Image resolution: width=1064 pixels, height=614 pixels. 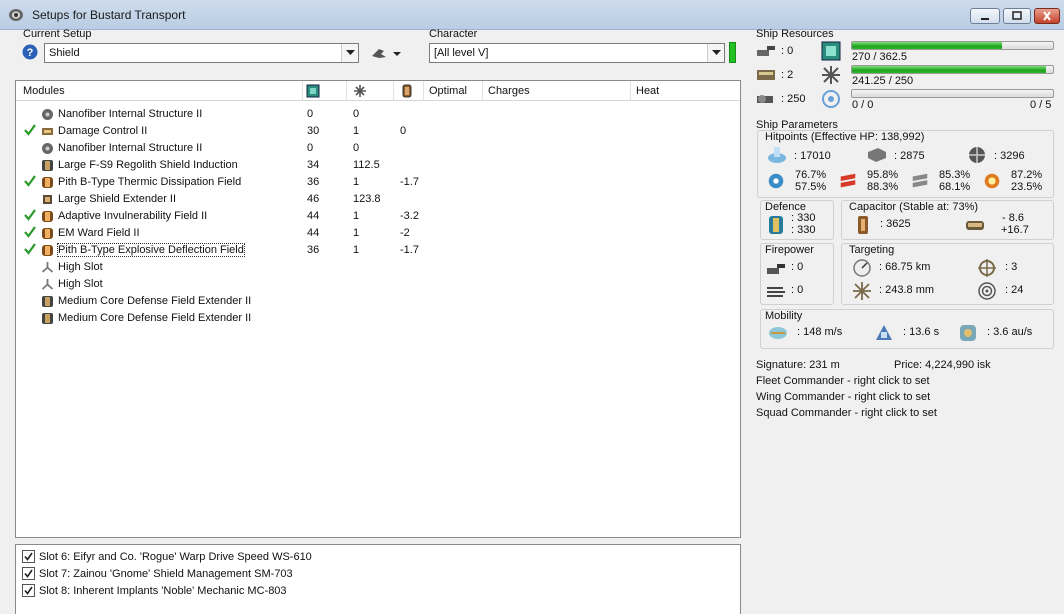 What do you see at coordinates (793, 99) in the screenshot?
I see `drone-bay: : 250` at bounding box center [793, 99].